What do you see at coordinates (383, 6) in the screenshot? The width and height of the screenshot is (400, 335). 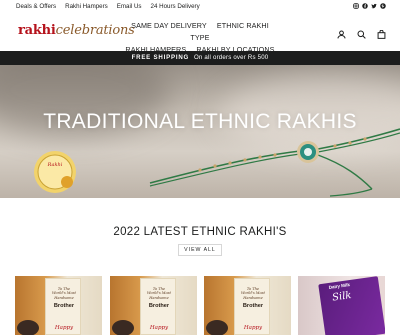 I see `pinterest-icon` at bounding box center [383, 6].